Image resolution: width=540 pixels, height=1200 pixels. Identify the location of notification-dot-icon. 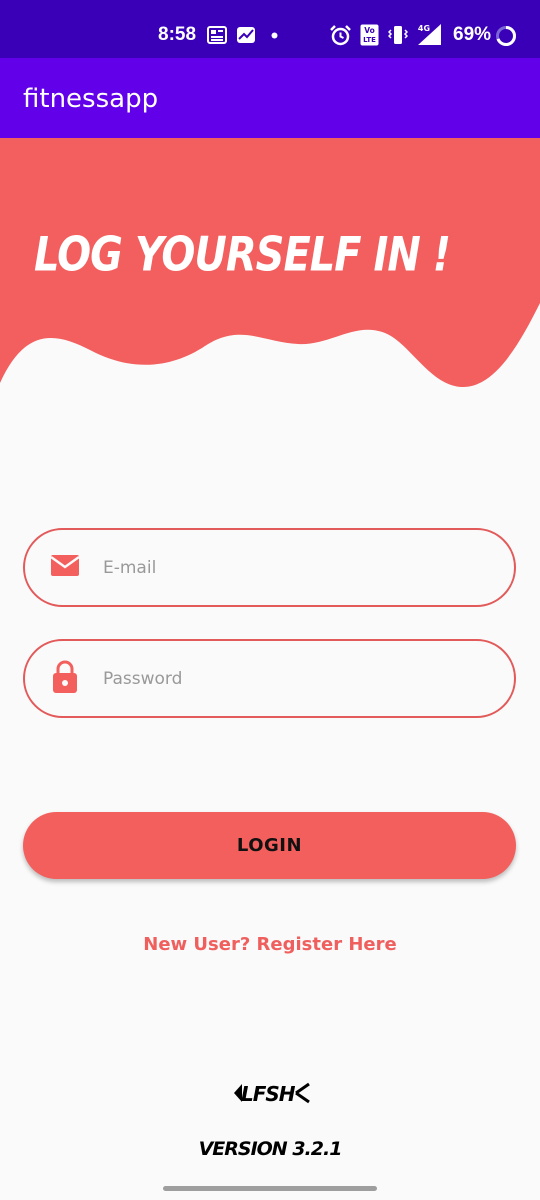
(274, 35).